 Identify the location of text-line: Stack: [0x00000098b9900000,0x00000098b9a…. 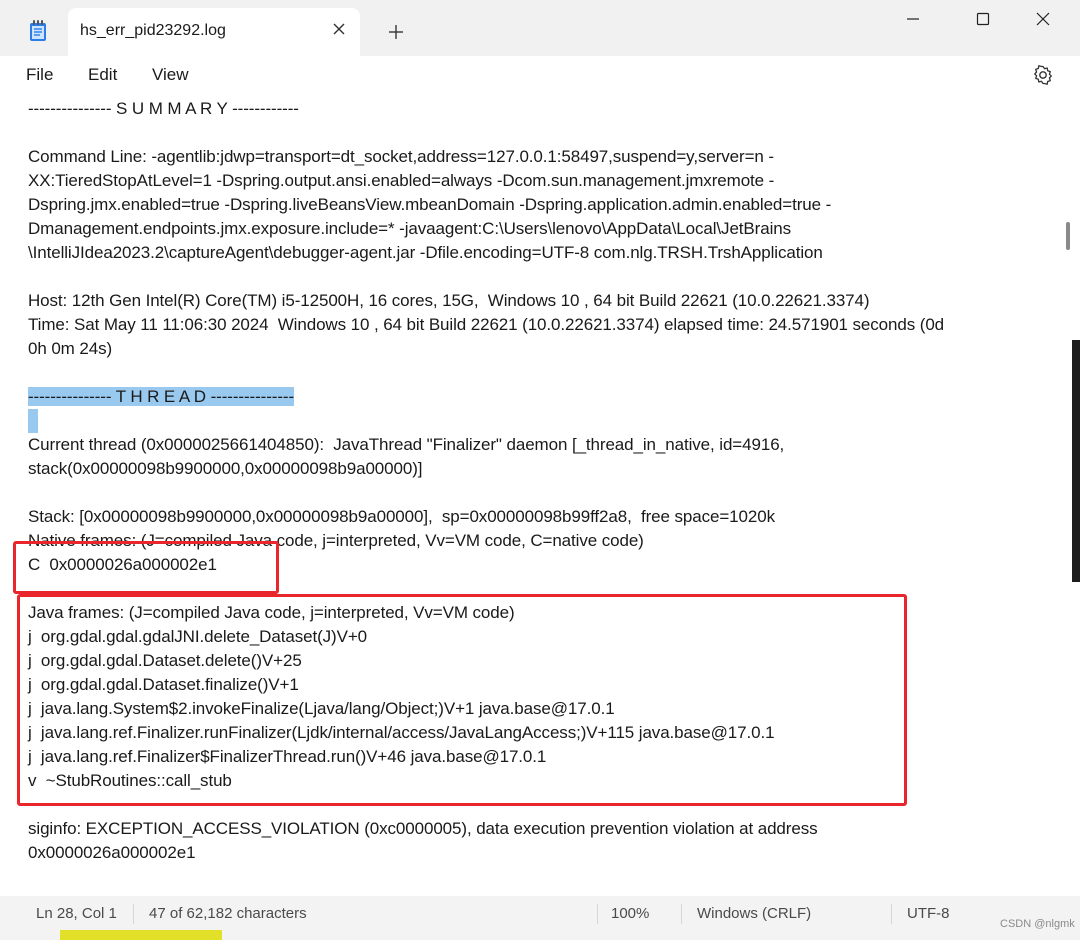
(401, 516).